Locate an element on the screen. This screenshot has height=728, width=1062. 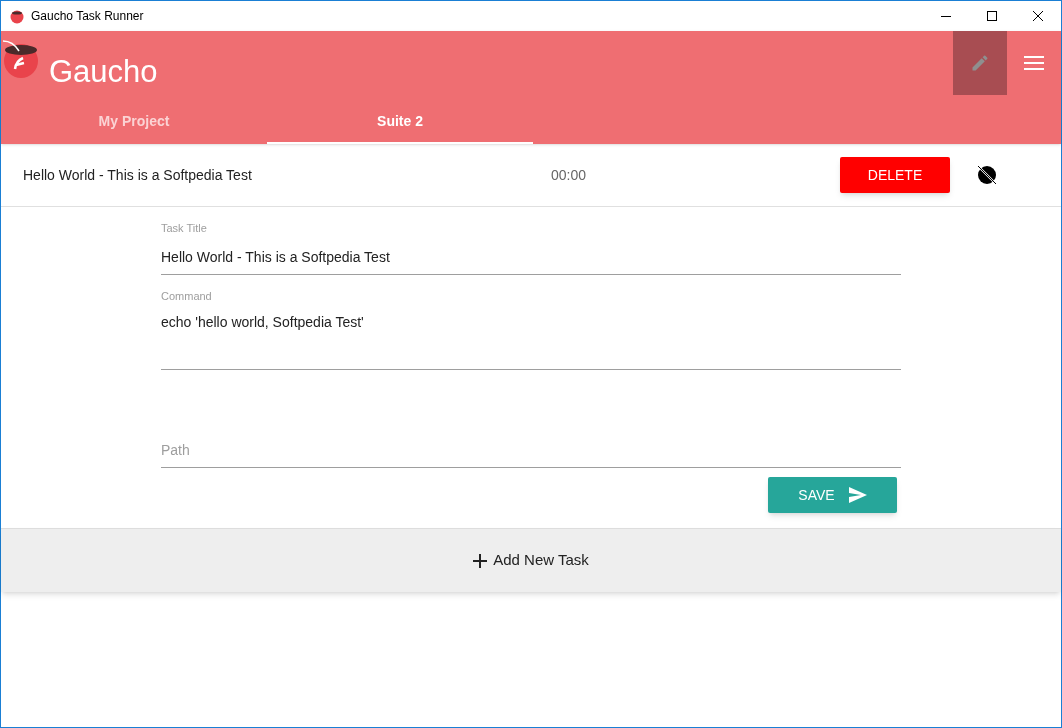
tab: My Project is located at coordinates (134, 122).